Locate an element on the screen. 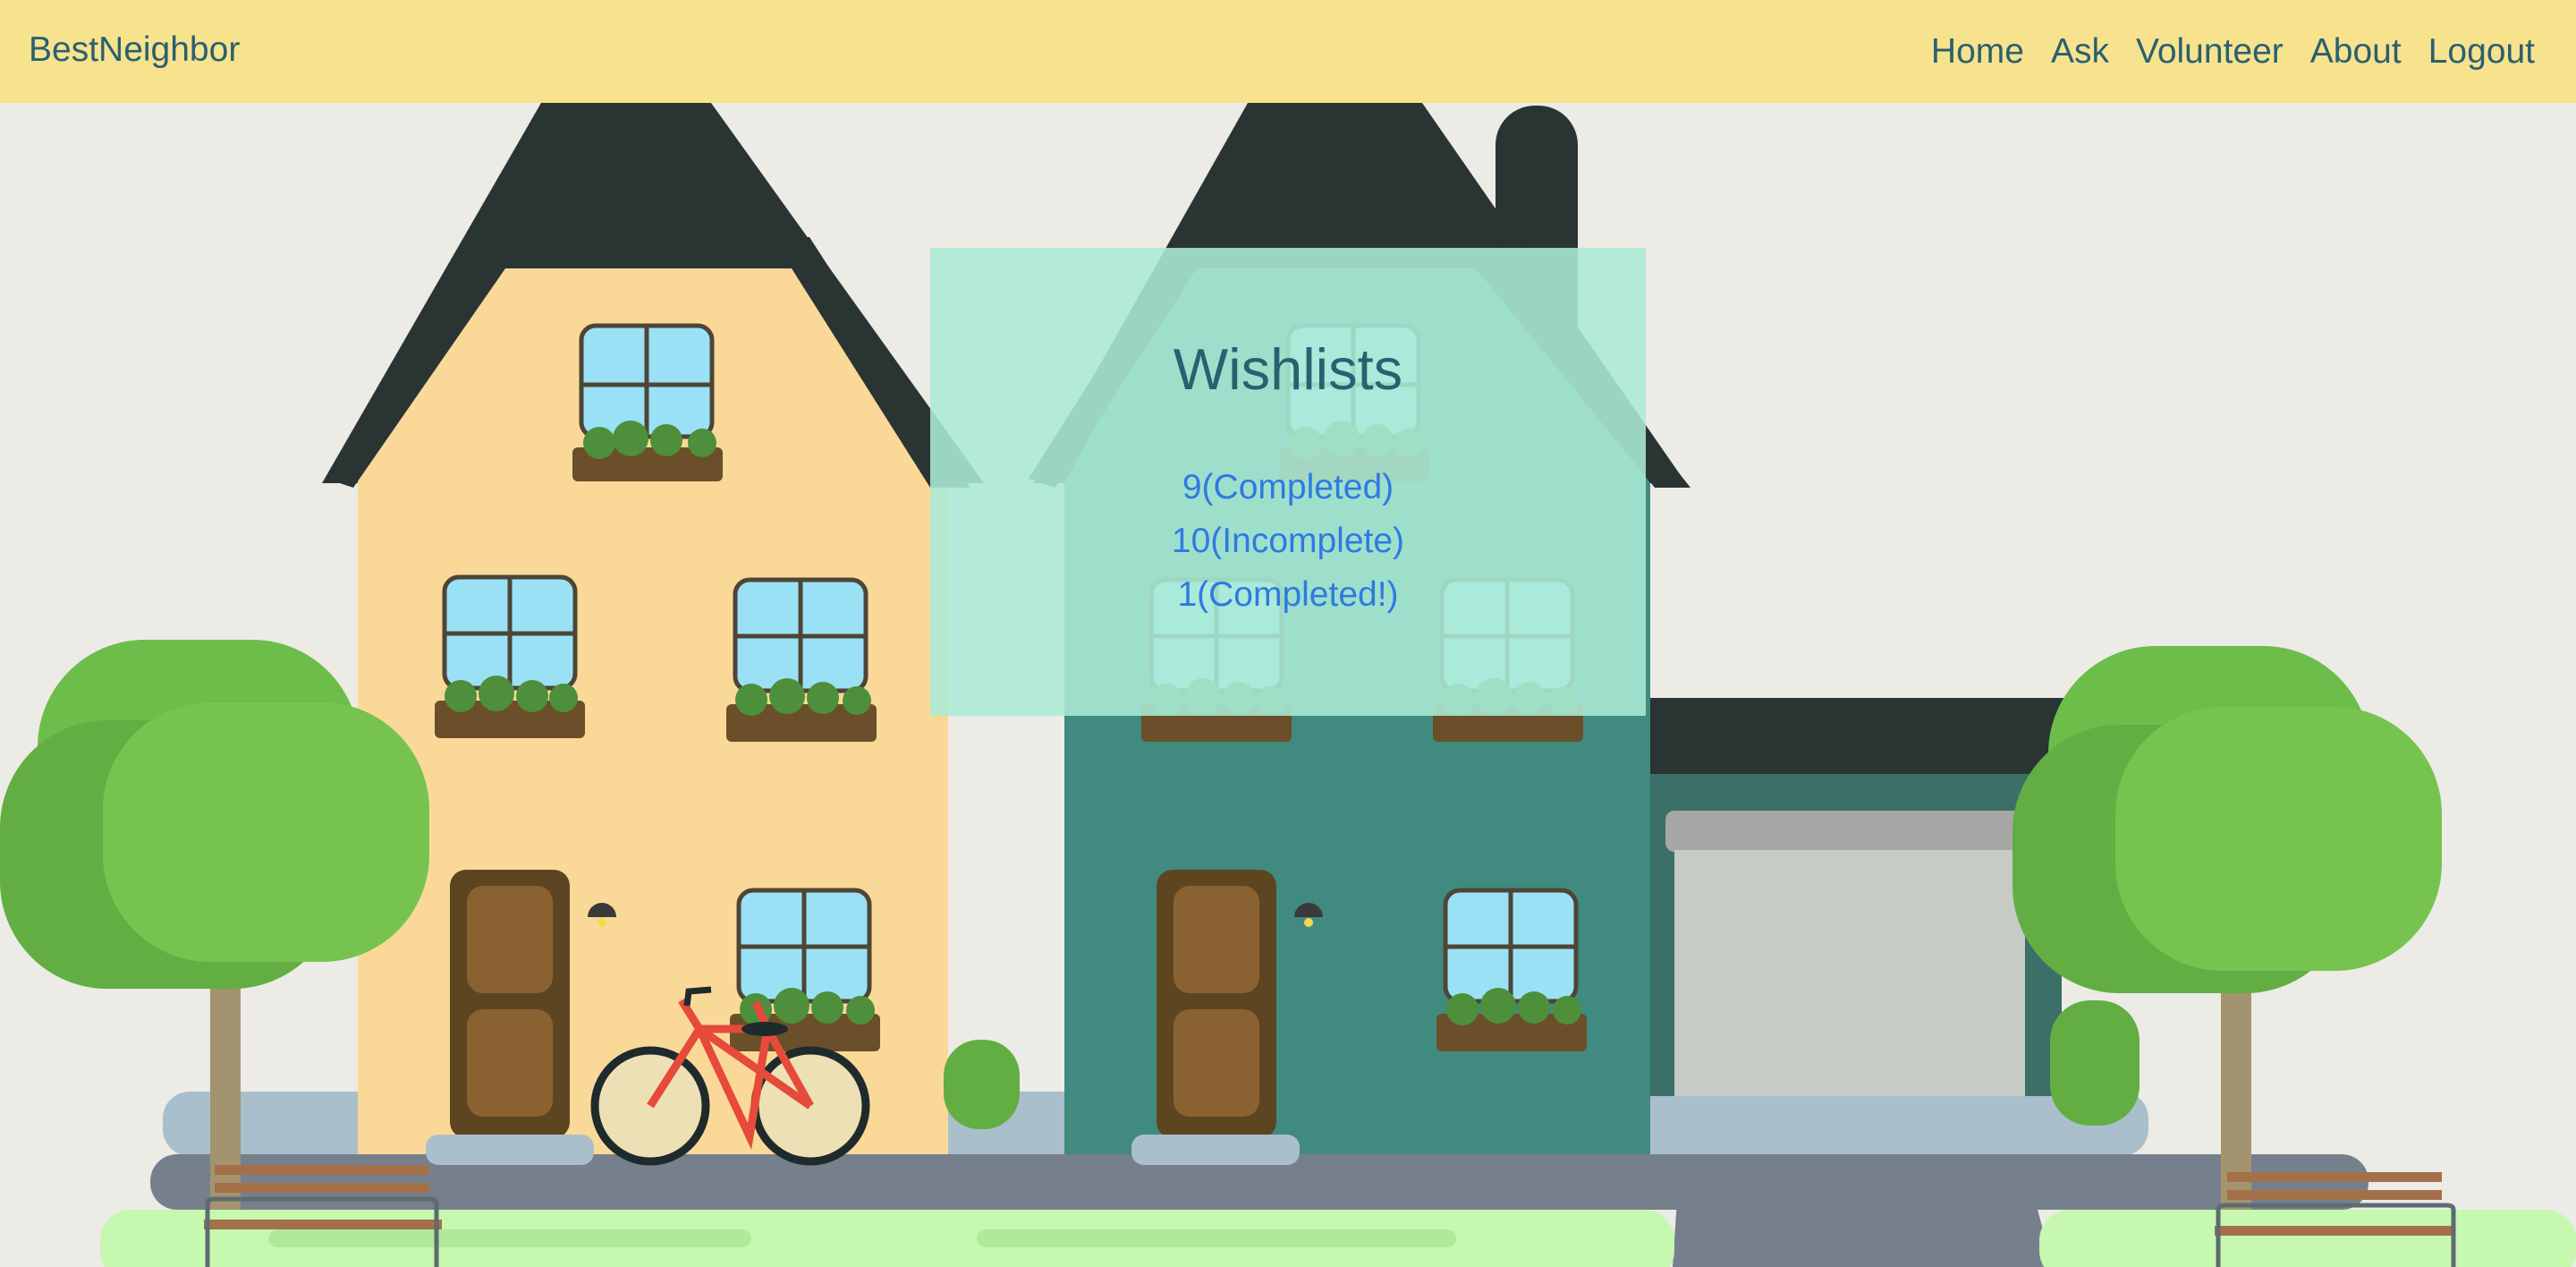 This screenshot has height=1267, width=2576. wishlist-link-completed: 9(Completed) is located at coordinates (1288, 487).